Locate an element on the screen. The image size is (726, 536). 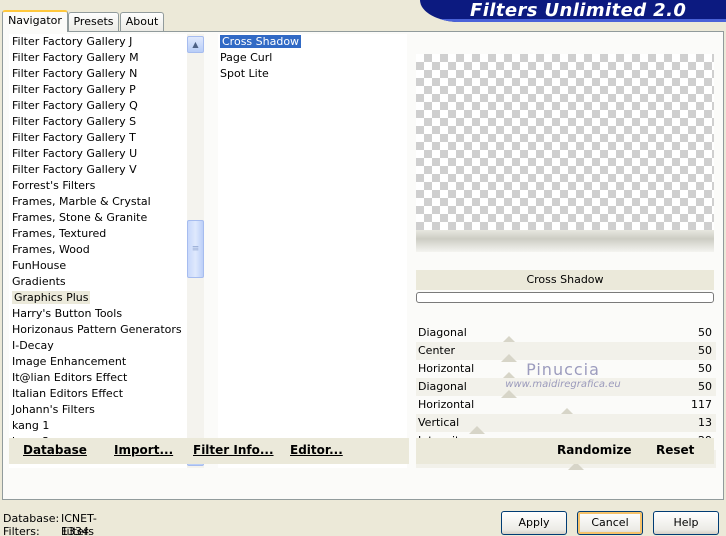
category-item-label: Johann's Filters is located at coordinates (53, 409).